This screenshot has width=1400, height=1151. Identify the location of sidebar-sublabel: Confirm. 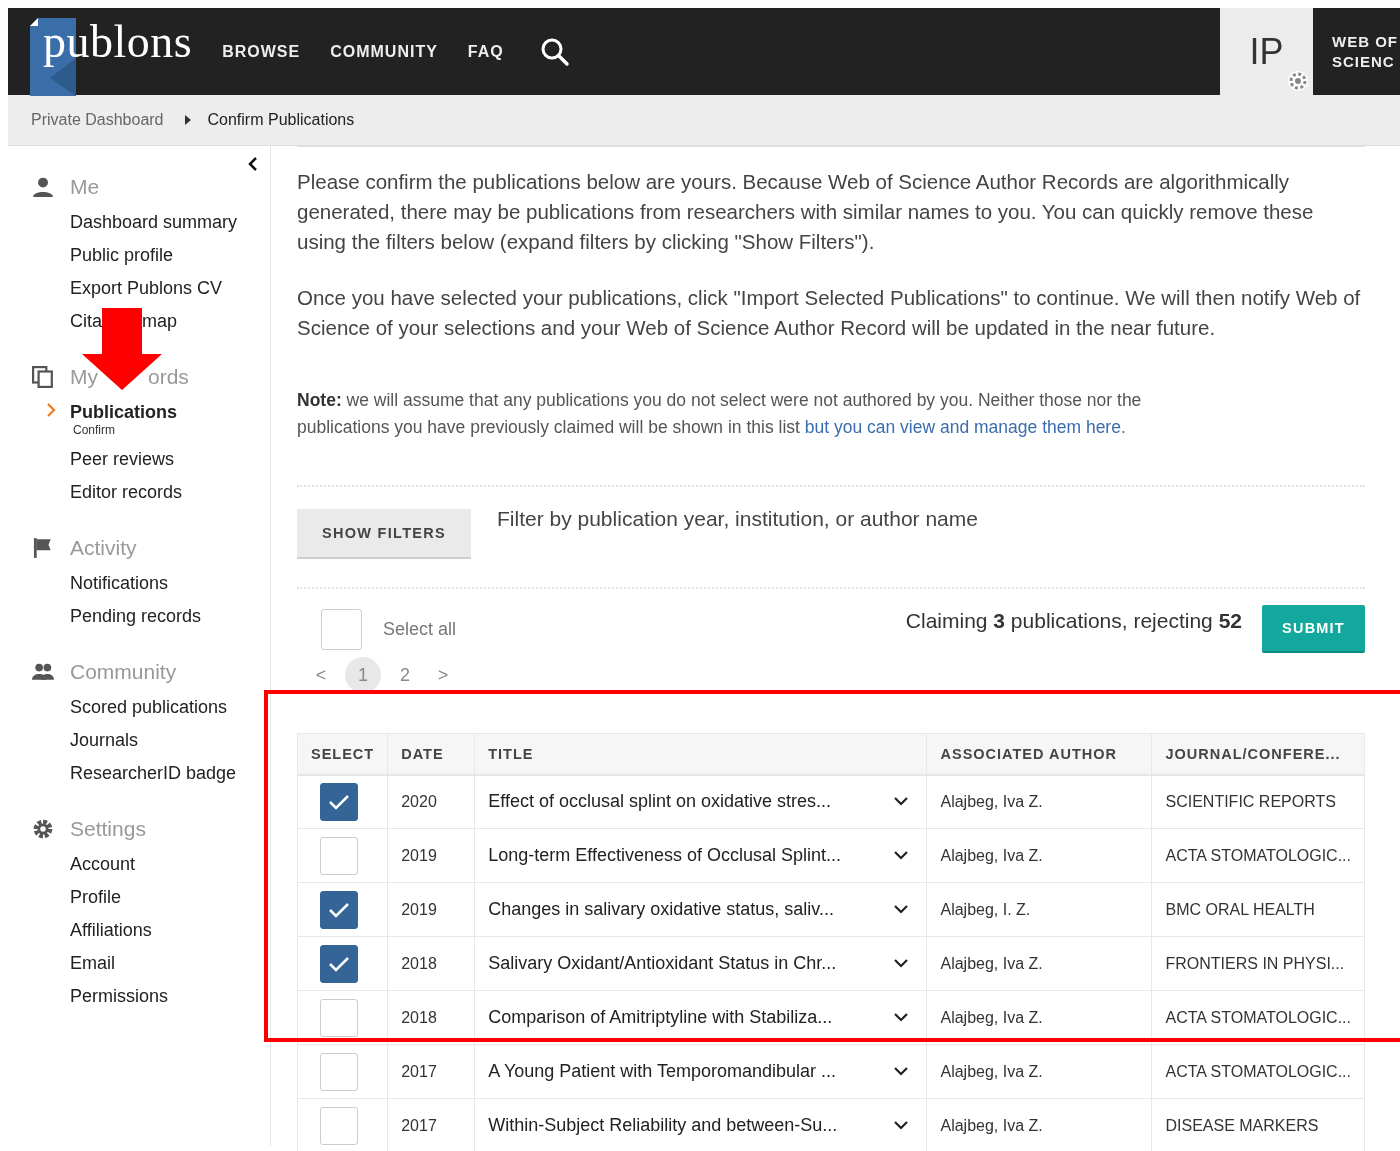
(94, 430).